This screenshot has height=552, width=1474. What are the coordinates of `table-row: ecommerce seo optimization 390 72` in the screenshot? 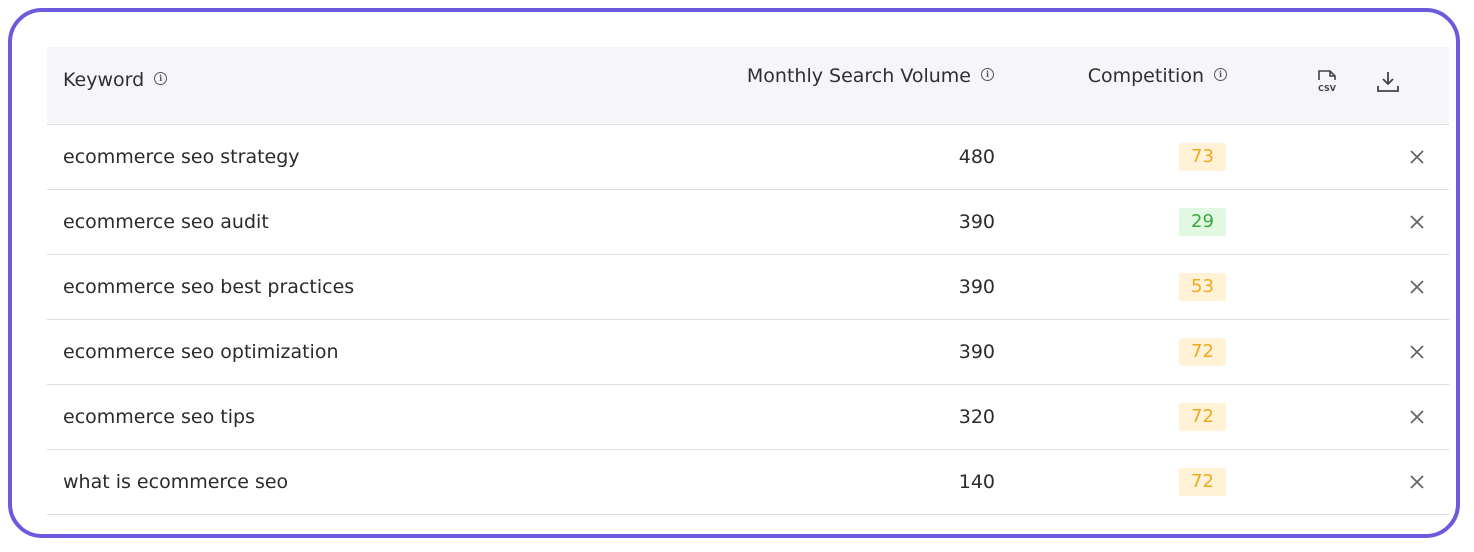 It's located at (748, 352).